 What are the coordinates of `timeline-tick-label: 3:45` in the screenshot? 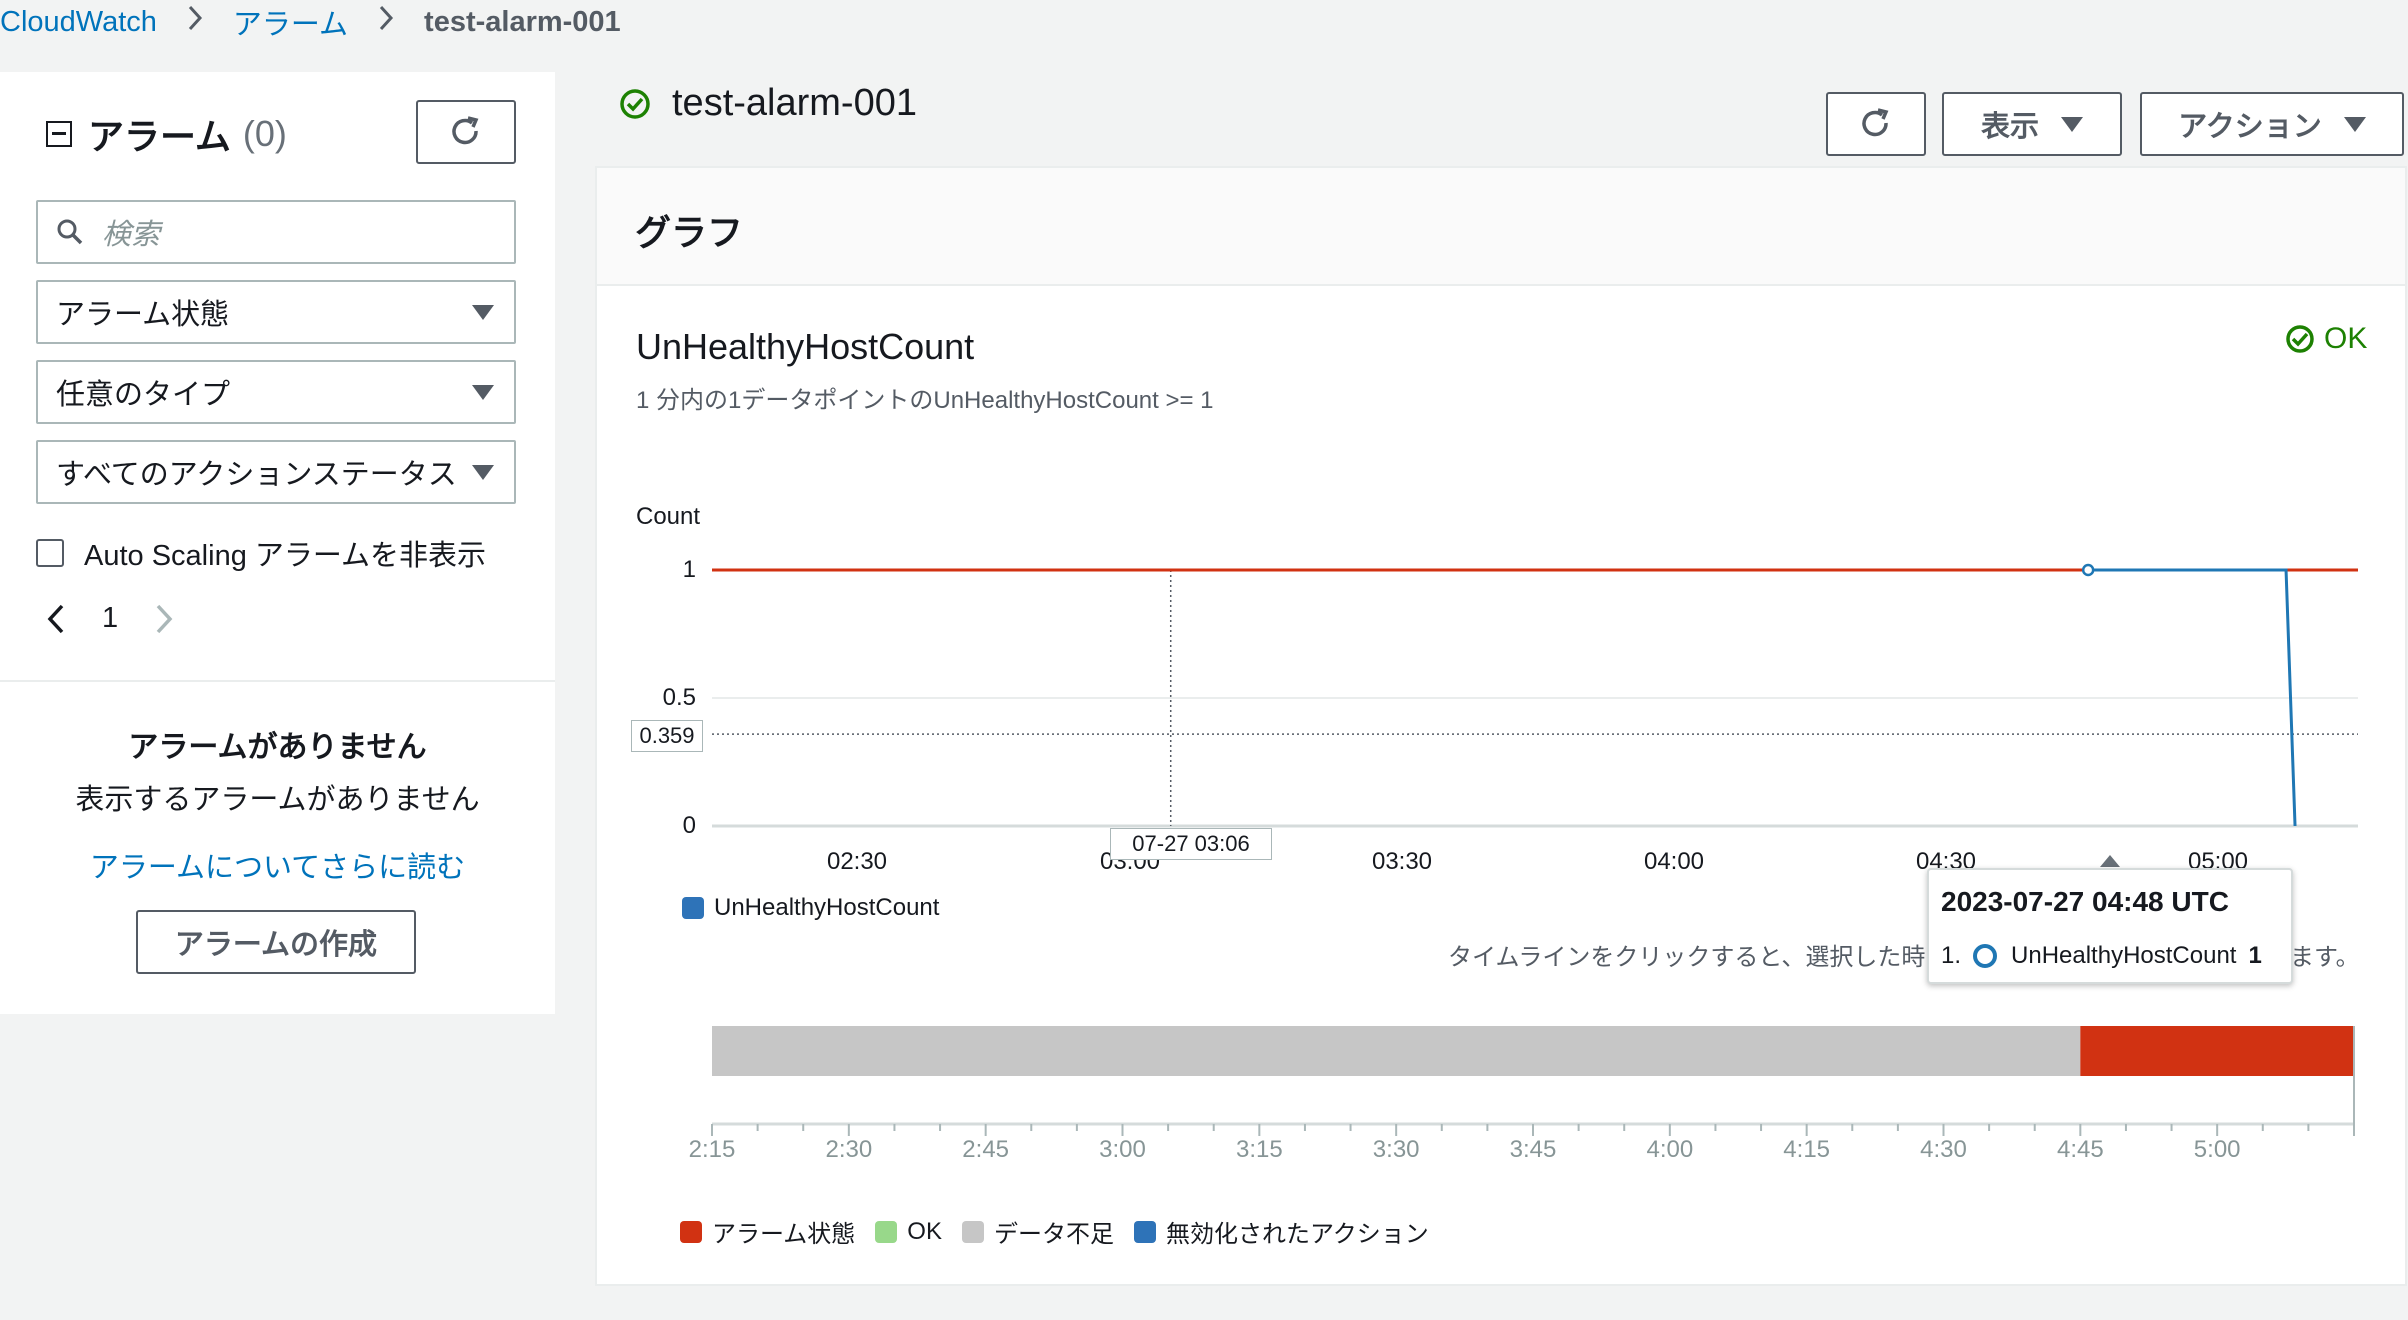 It's located at (1533, 1149).